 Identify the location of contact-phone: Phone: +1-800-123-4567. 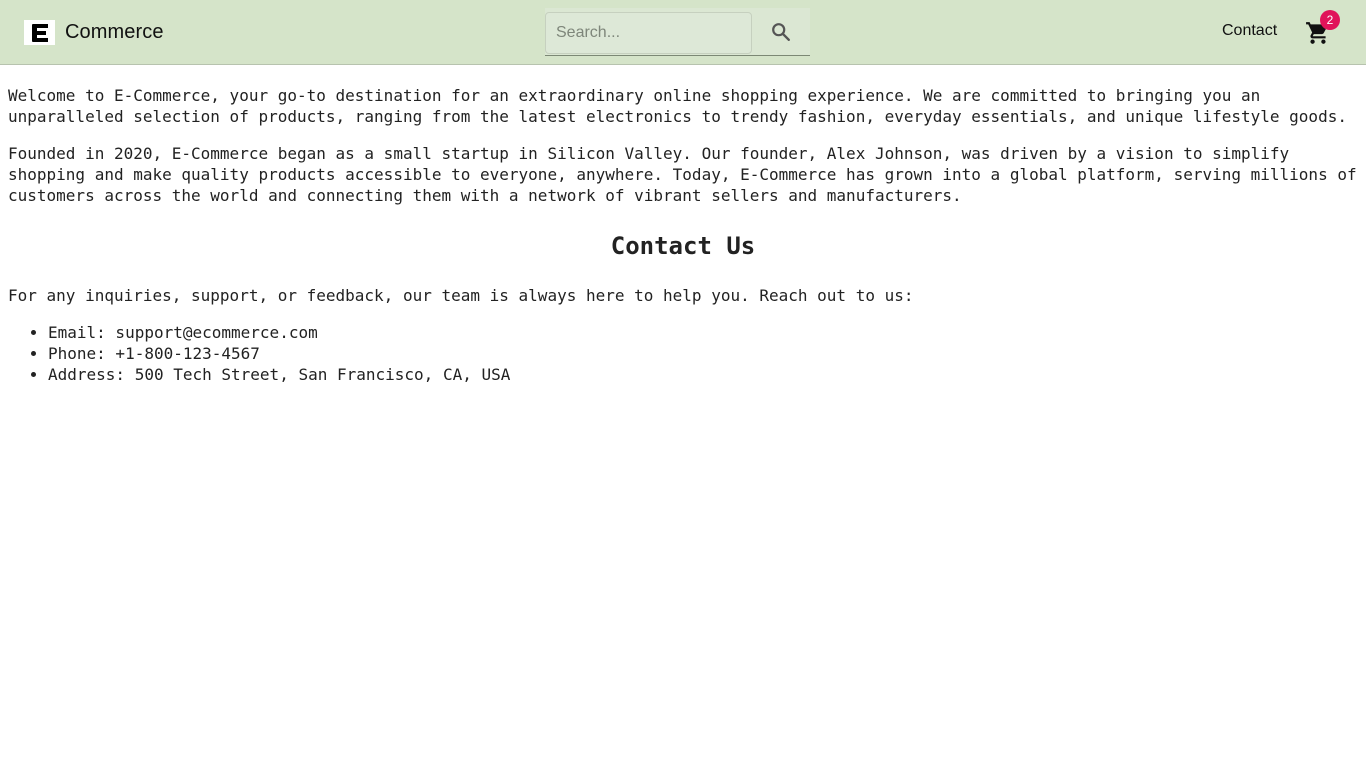
(703, 353).